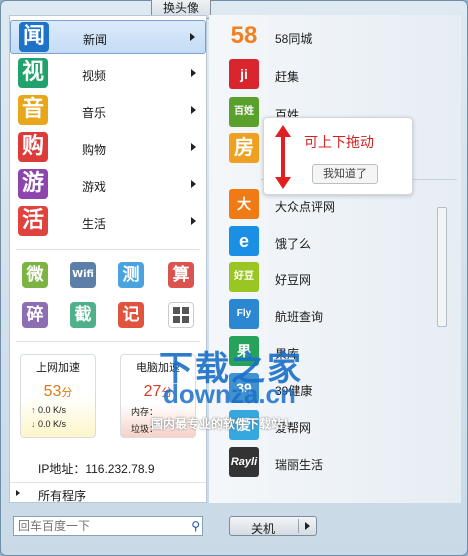  What do you see at coordinates (108, 111) in the screenshot?
I see `category-music: 音 音乐` at bounding box center [108, 111].